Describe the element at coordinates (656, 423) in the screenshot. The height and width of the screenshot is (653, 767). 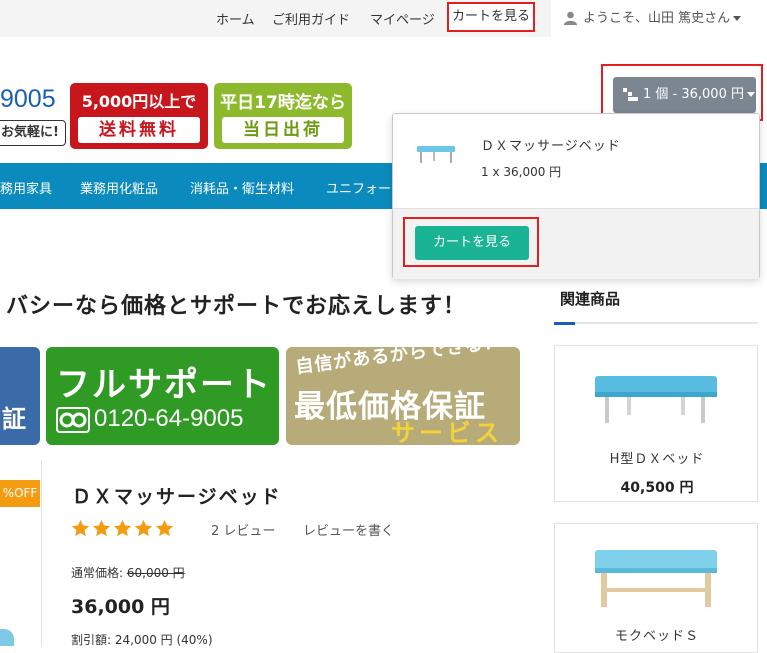
I see `related-product-card: H型ＤＸベッド 40,500 円` at that location.